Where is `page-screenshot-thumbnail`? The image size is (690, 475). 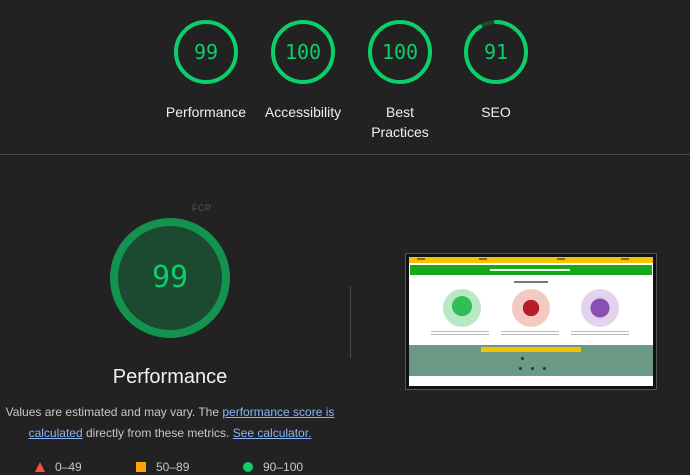
page-screenshot-thumbnail is located at coordinates (531, 321).